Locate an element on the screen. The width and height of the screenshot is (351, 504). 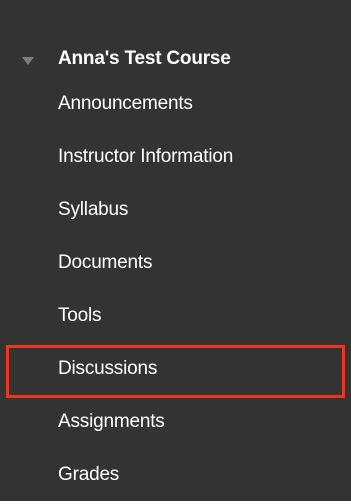
menu-item-instructor-information: Instructor Information is located at coordinates (175, 159).